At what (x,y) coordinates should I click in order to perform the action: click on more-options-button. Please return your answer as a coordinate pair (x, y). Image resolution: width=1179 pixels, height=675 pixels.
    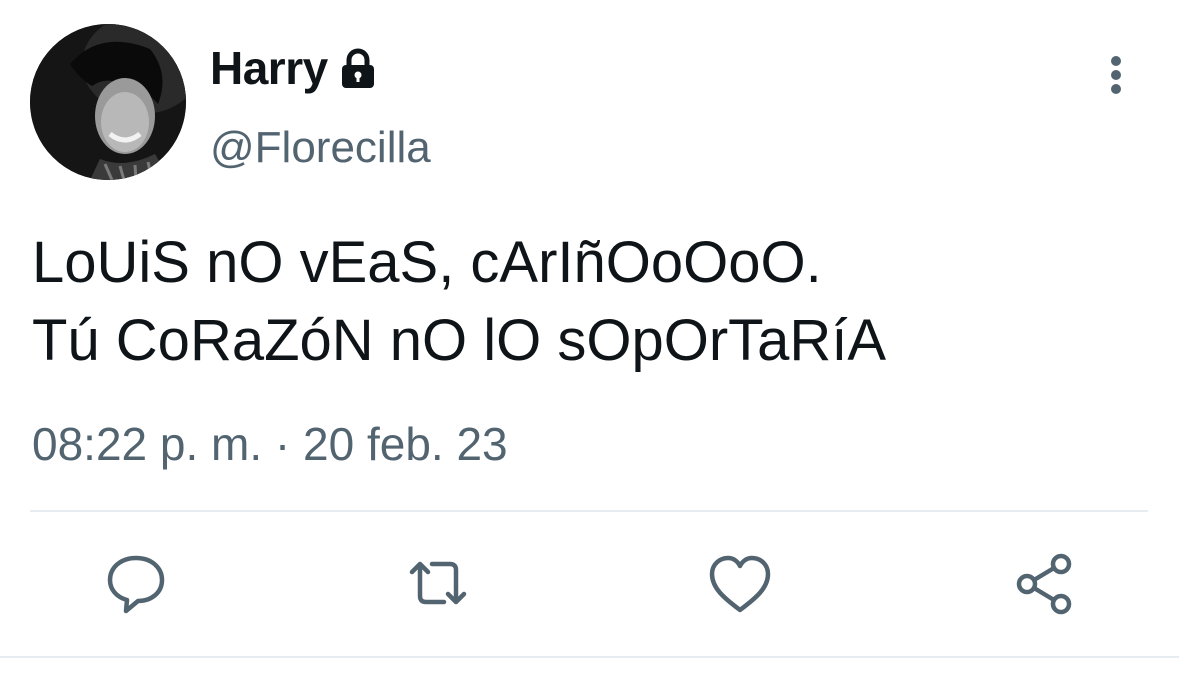
    Looking at the image, I should click on (1116, 77).